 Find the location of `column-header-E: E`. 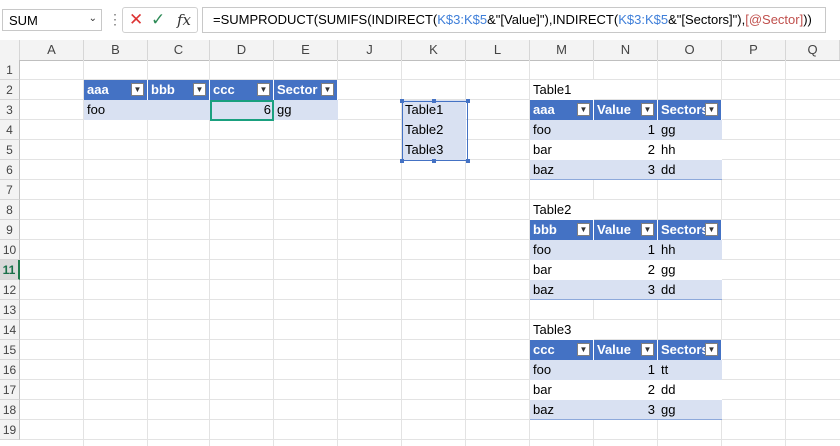

column-header-E: E is located at coordinates (306, 50).